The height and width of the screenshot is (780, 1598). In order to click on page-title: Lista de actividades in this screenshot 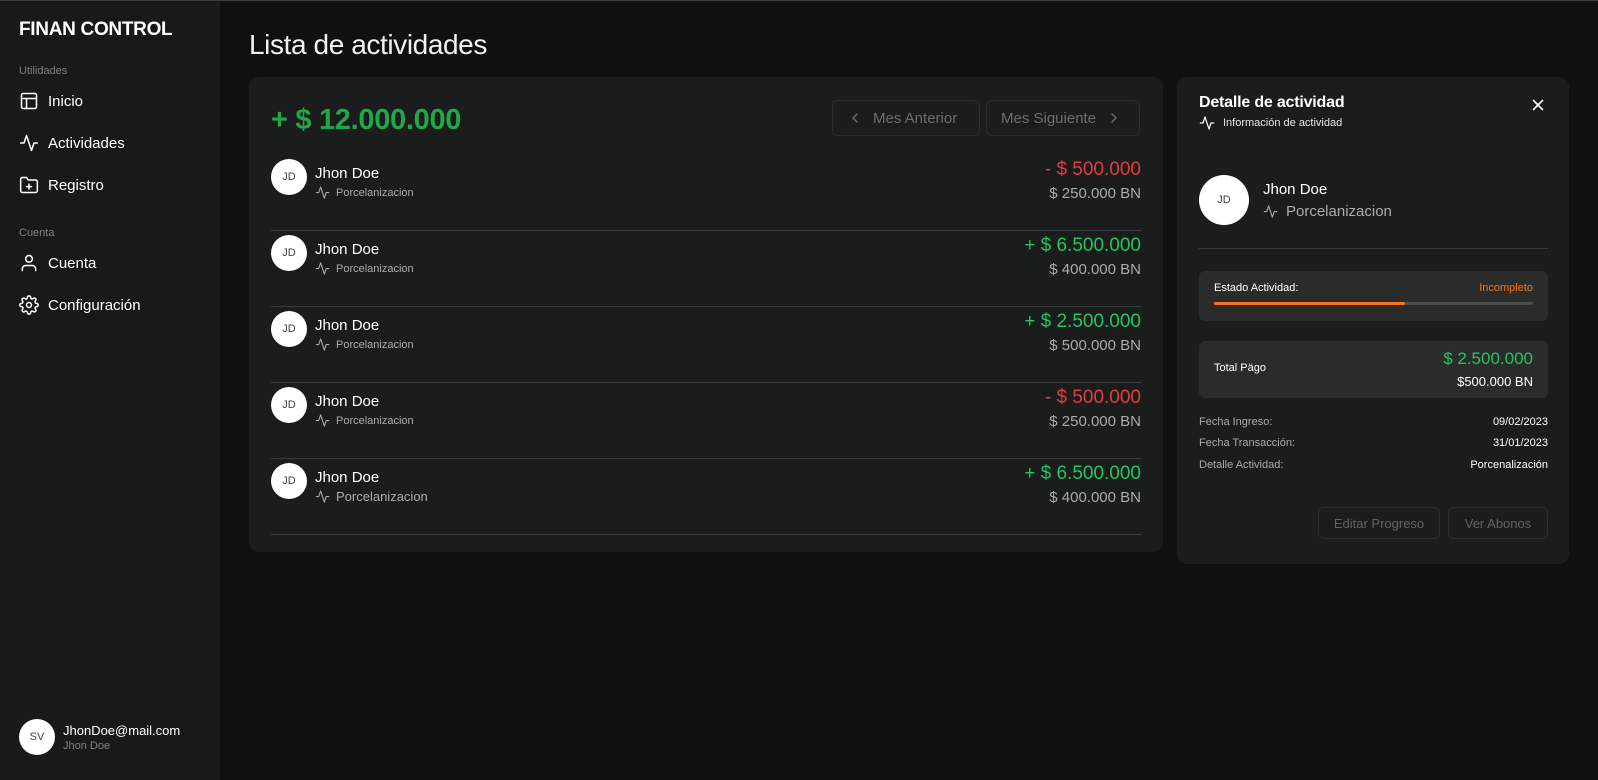, I will do `click(368, 44)`.